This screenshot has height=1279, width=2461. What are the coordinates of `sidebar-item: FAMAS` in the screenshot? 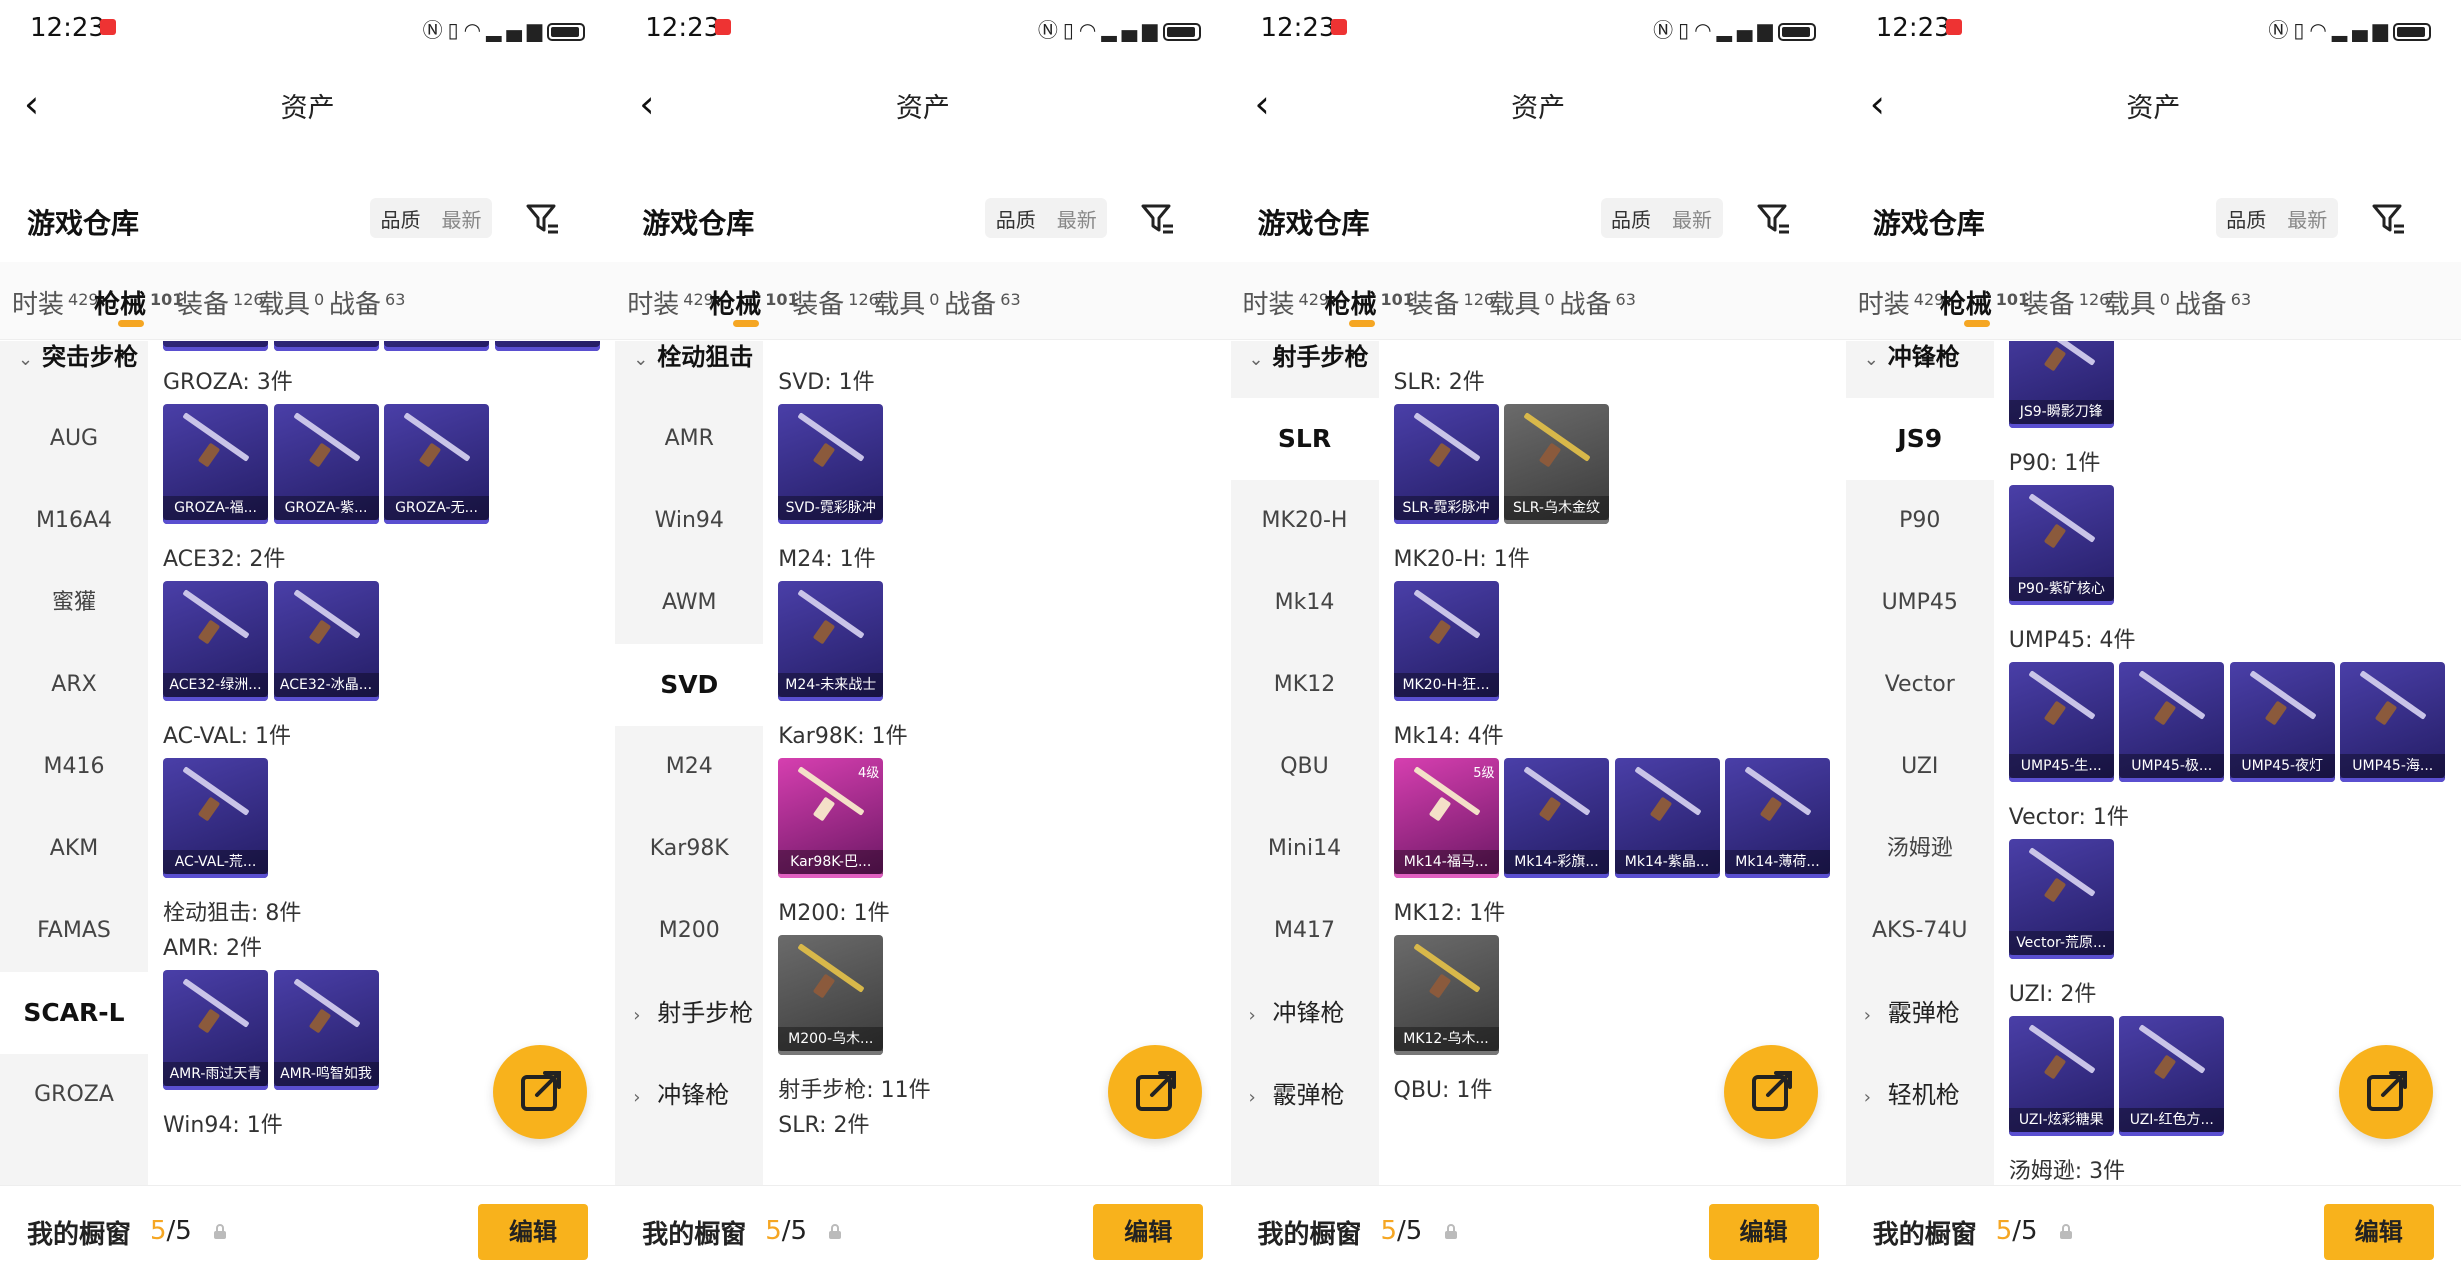 It's located at (74, 931).